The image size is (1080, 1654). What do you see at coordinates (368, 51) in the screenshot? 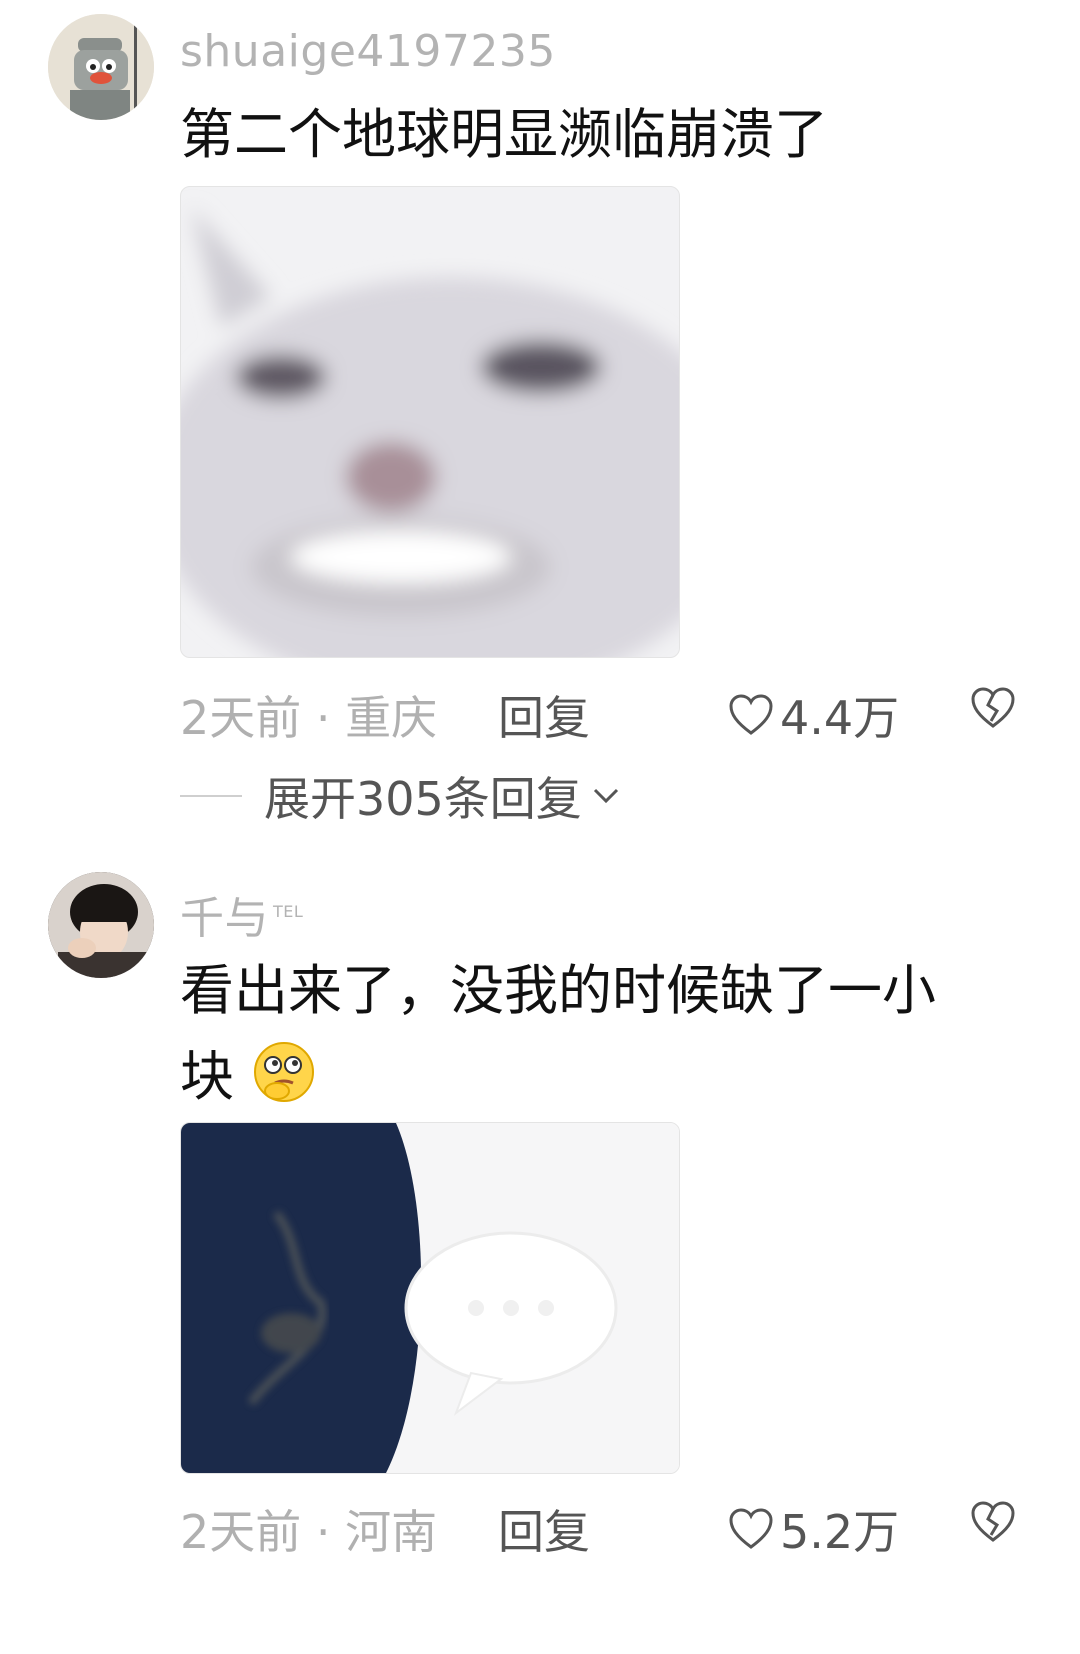
I see `username: shuaige4197235` at bounding box center [368, 51].